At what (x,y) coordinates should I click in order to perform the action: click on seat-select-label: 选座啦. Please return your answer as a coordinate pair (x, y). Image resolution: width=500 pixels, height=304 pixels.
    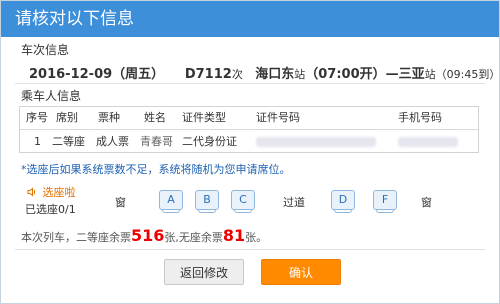
    Looking at the image, I should click on (59, 192).